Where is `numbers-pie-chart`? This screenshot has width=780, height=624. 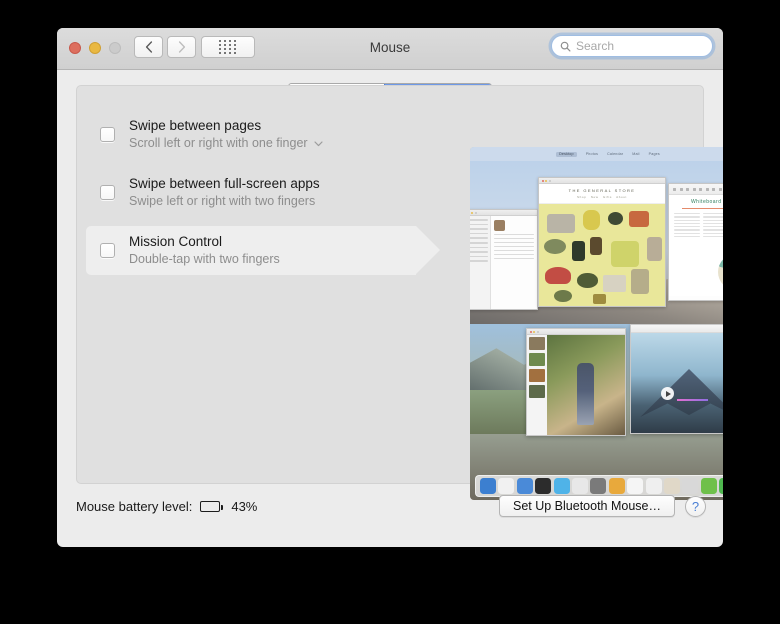
numbers-pie-chart is located at coordinates (720, 272).